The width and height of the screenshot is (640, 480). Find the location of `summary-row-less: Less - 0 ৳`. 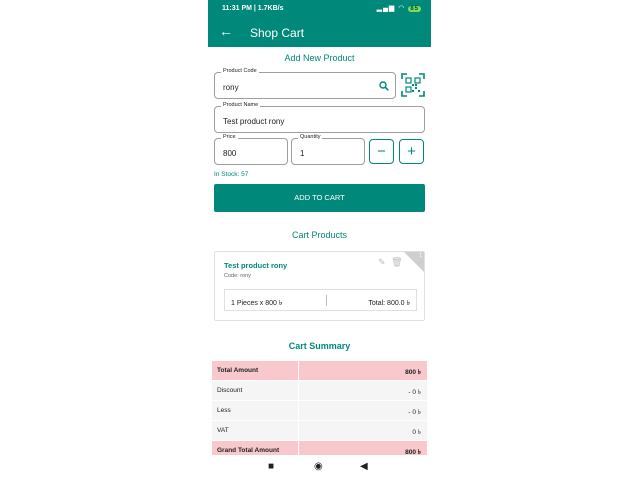

summary-row-less: Less - 0 ৳ is located at coordinates (319, 411).